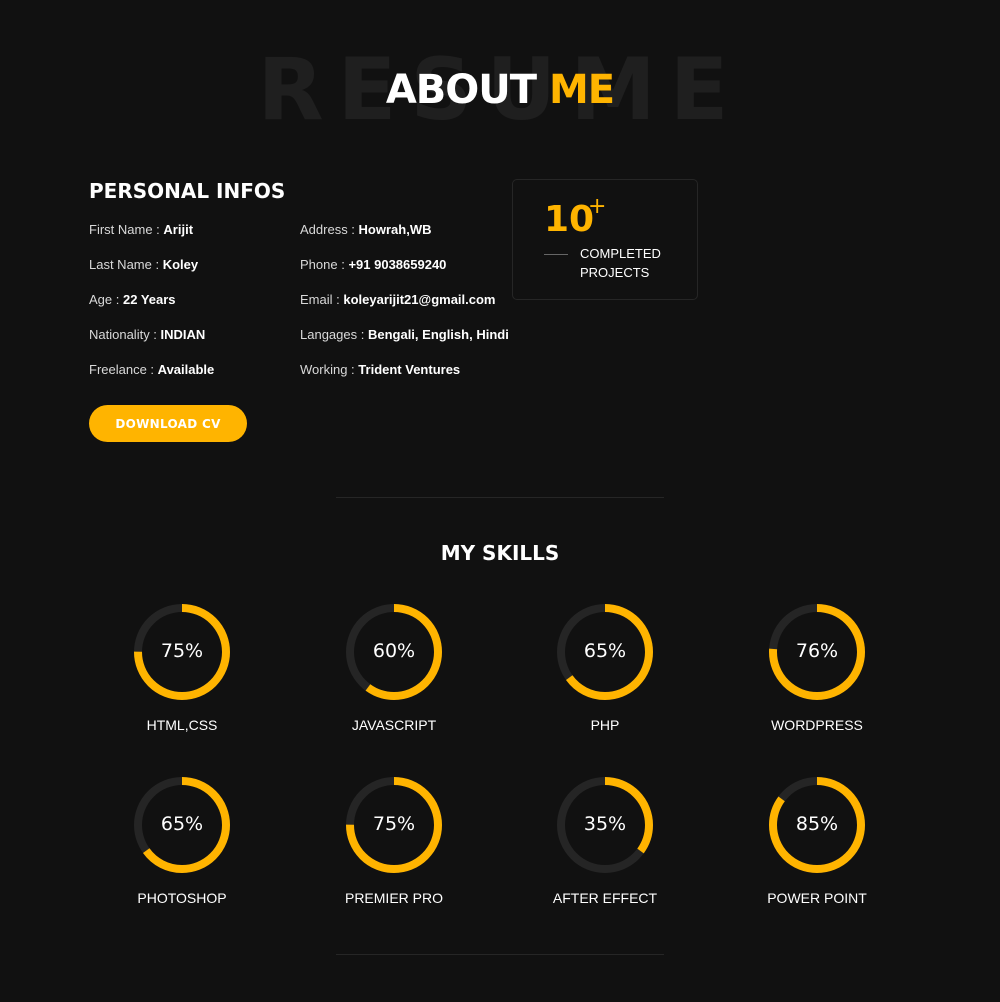 The image size is (1000, 1002). I want to click on info-value: Available, so click(186, 369).